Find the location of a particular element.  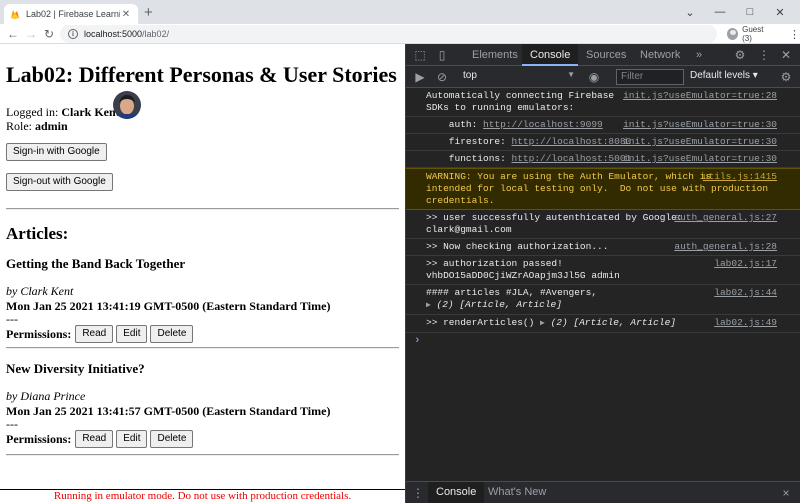

permissions-row: Permissions: Read Edit Delete is located at coordinates (202, 334).